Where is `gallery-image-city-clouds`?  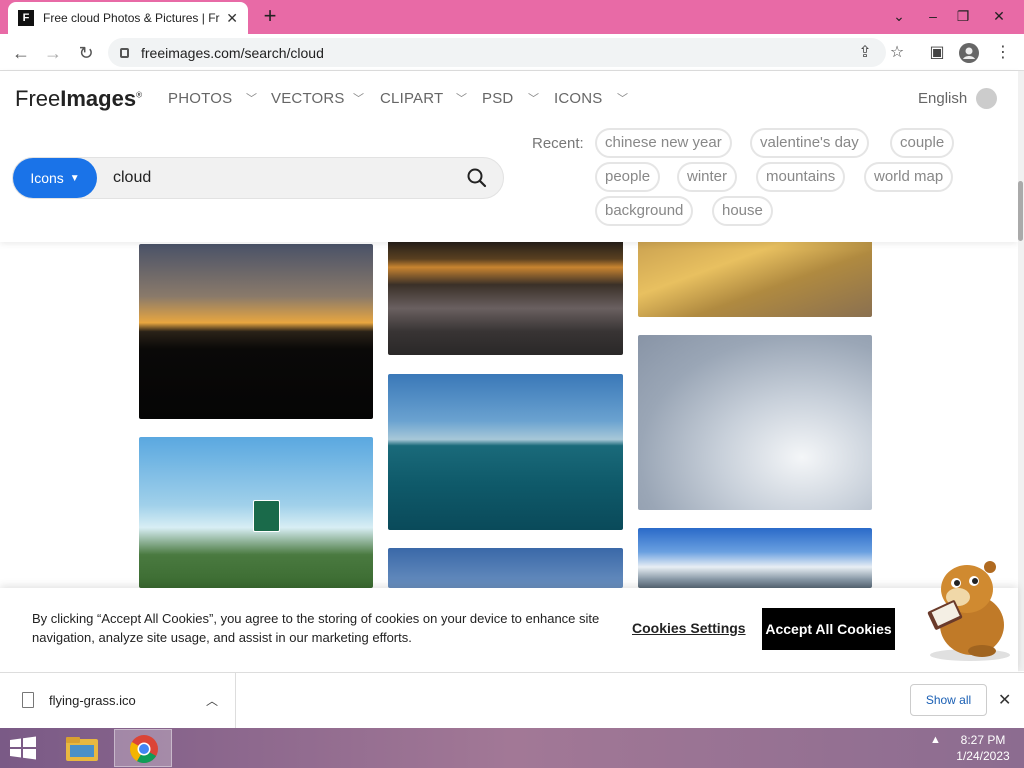 gallery-image-city-clouds is located at coordinates (755, 558).